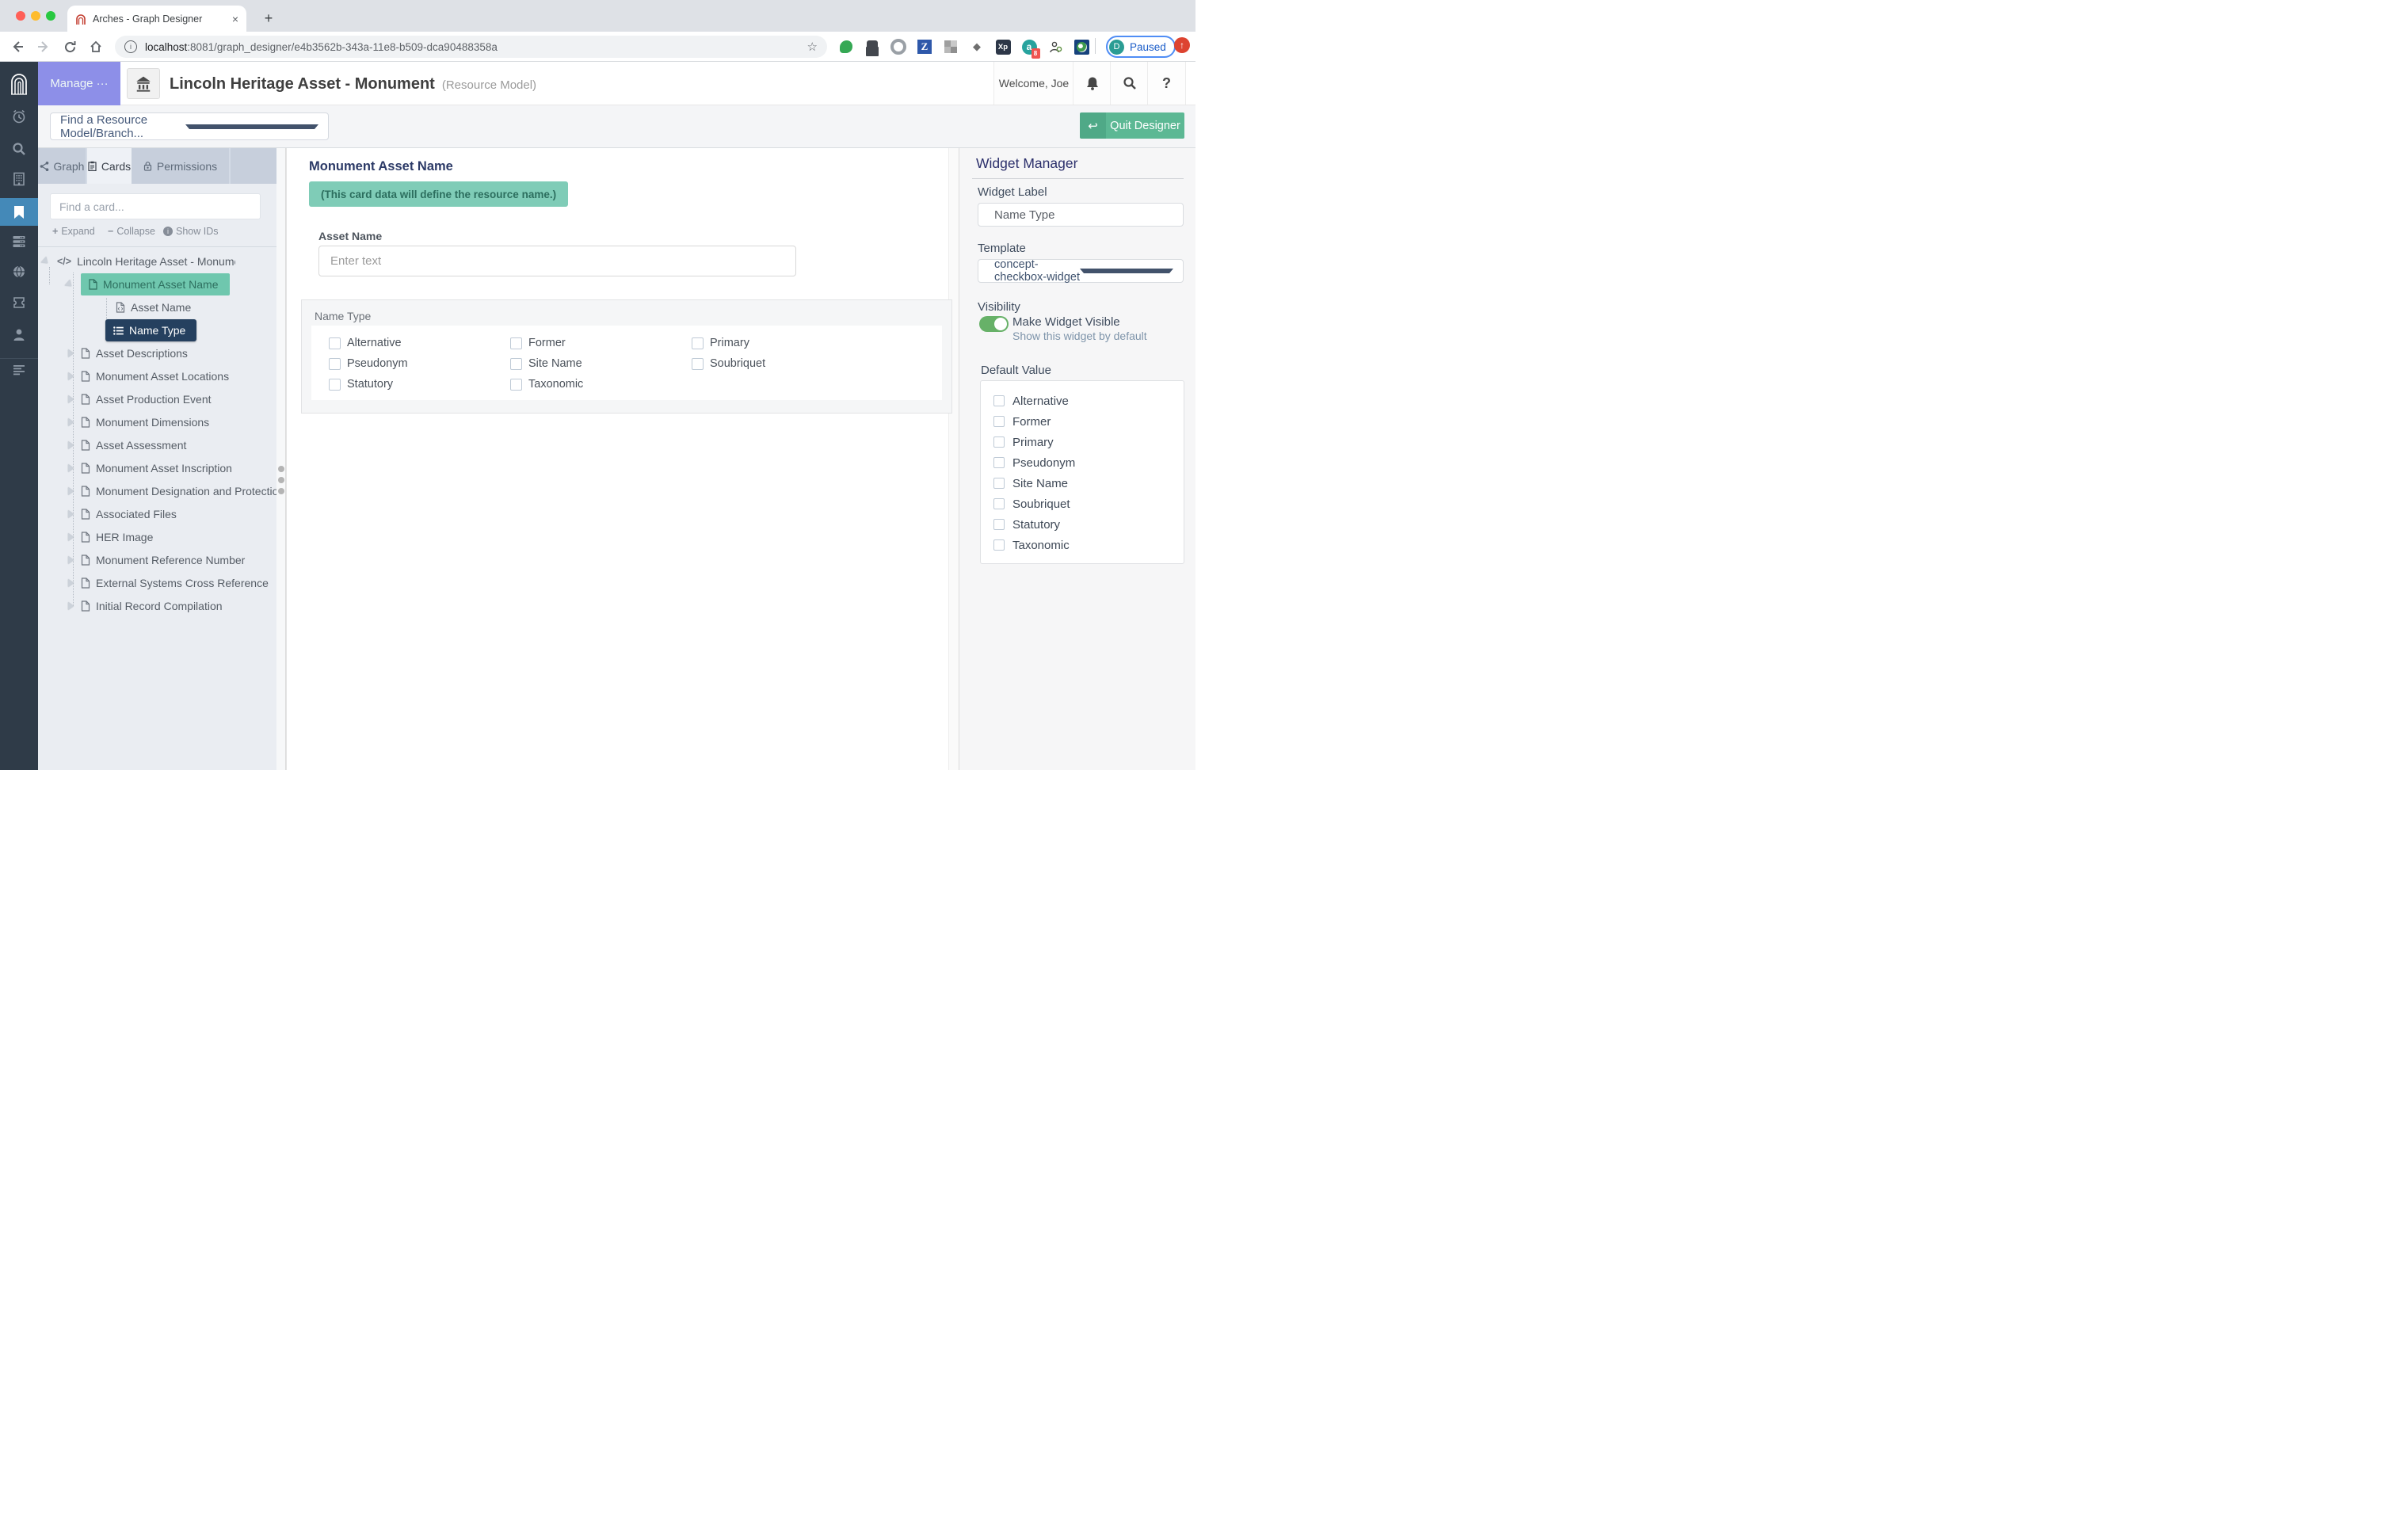 This screenshot has height=1540, width=2391. What do you see at coordinates (19, 148) in the screenshot?
I see `search-rail-icon` at bounding box center [19, 148].